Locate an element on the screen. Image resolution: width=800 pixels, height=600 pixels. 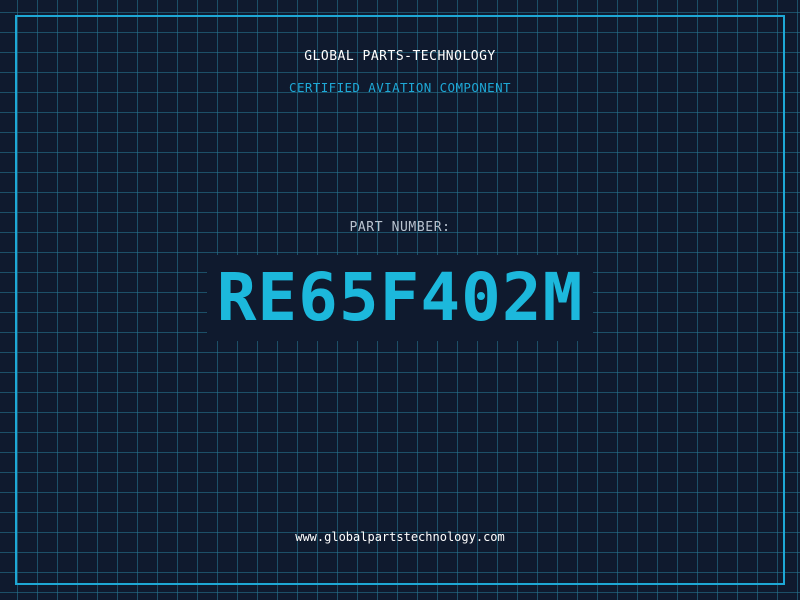
part-number-value: RE65F402M is located at coordinates (400, 298).